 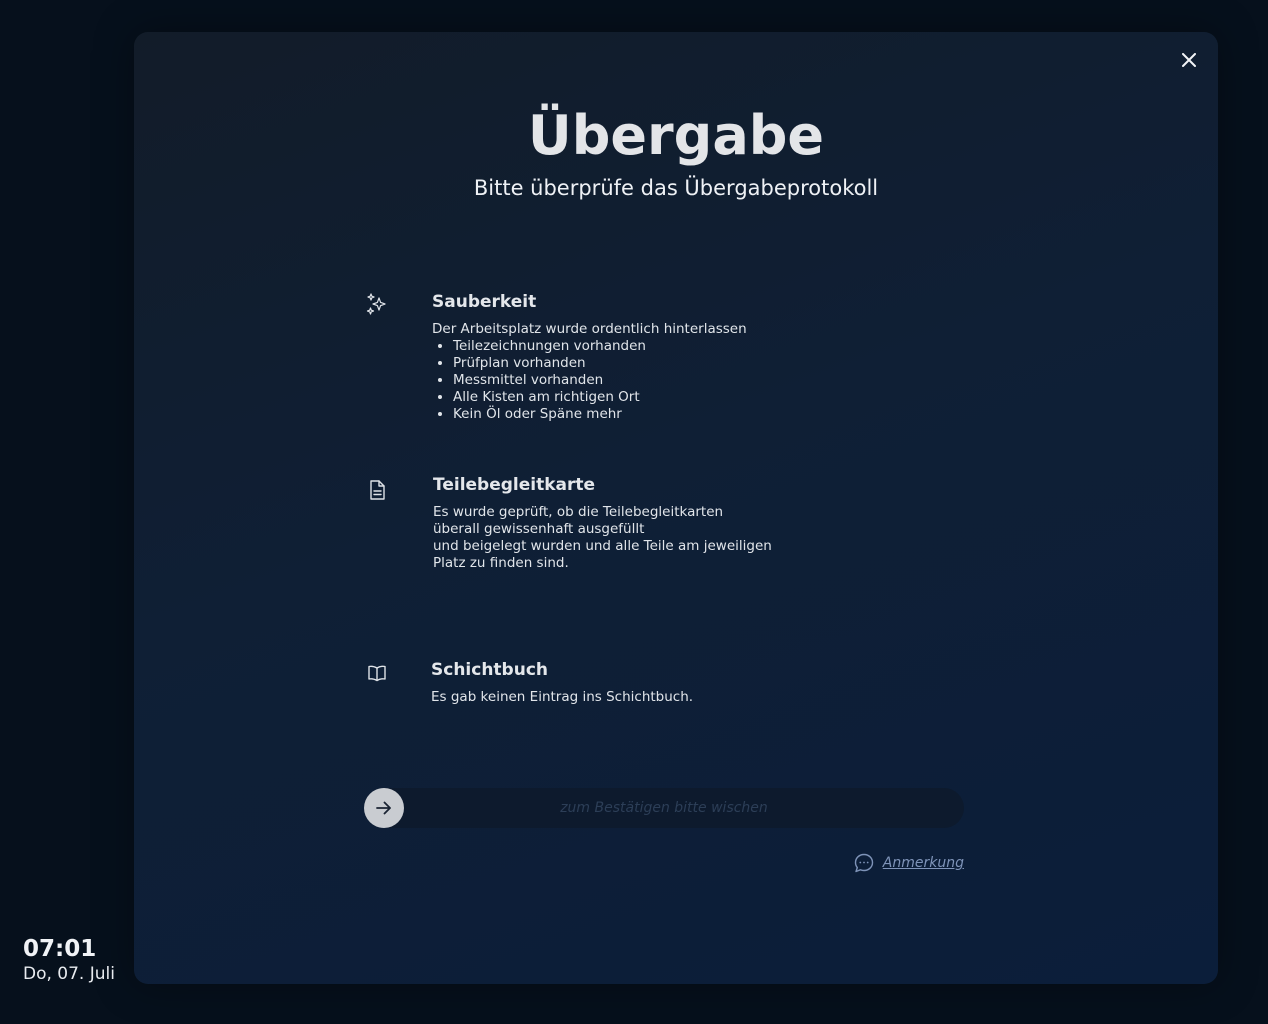 What do you see at coordinates (600, 346) in the screenshot?
I see `checklist-item: Teilezeichnungen vorhanden` at bounding box center [600, 346].